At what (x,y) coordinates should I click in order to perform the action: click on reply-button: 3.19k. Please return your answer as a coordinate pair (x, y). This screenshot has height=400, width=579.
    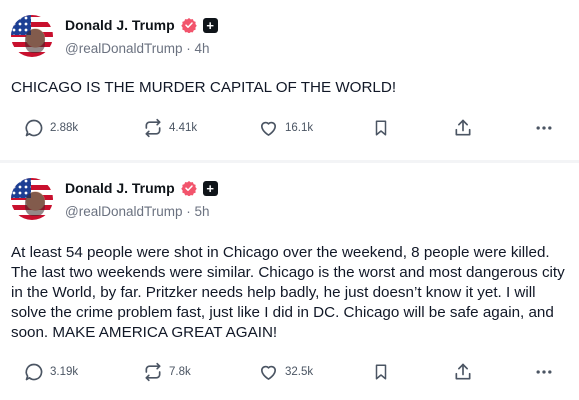
    Looking at the image, I should click on (51, 372).